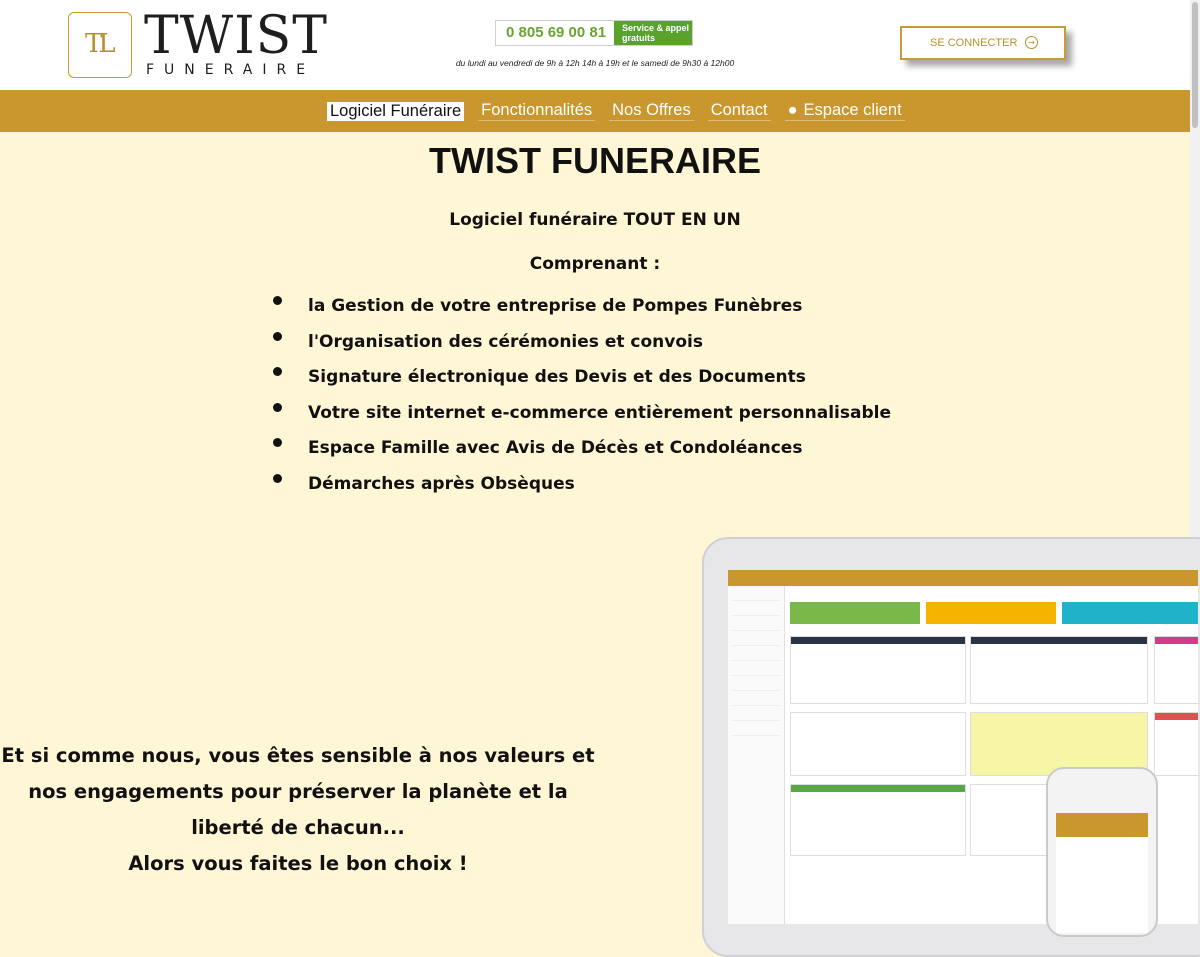 The height and width of the screenshot is (957, 1200). I want to click on nav-item-espace-client: ● Espace client, so click(844, 111).